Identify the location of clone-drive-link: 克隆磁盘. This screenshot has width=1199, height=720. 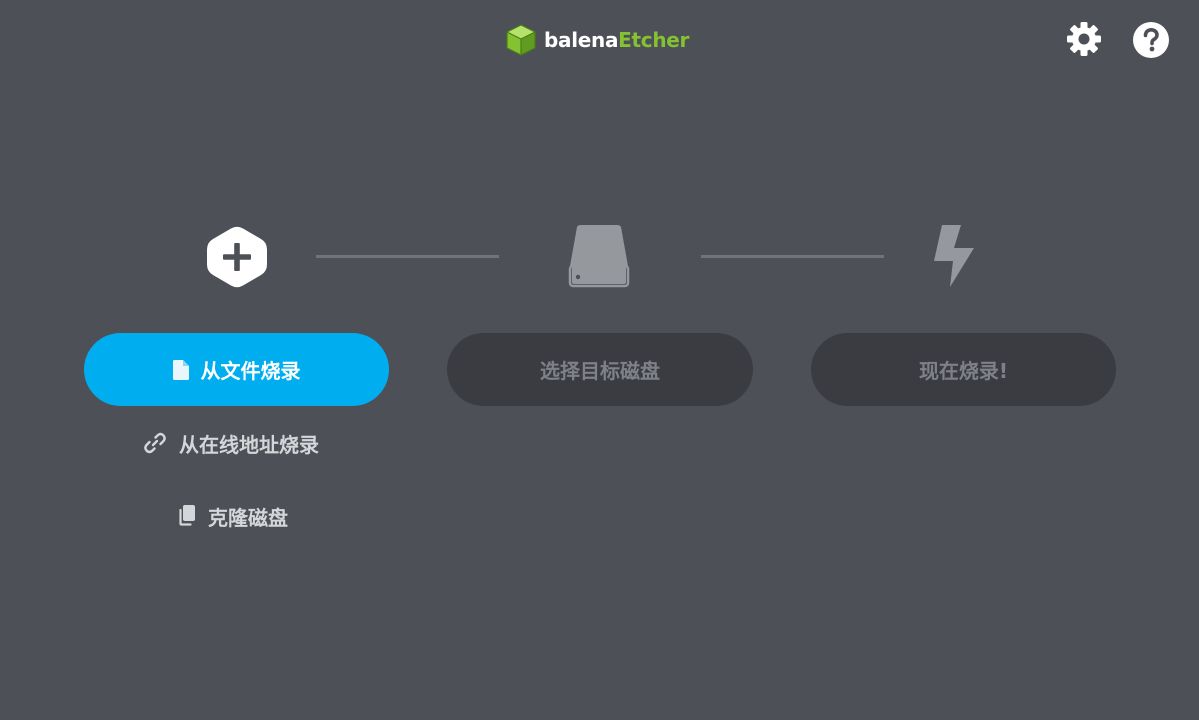
(232, 516).